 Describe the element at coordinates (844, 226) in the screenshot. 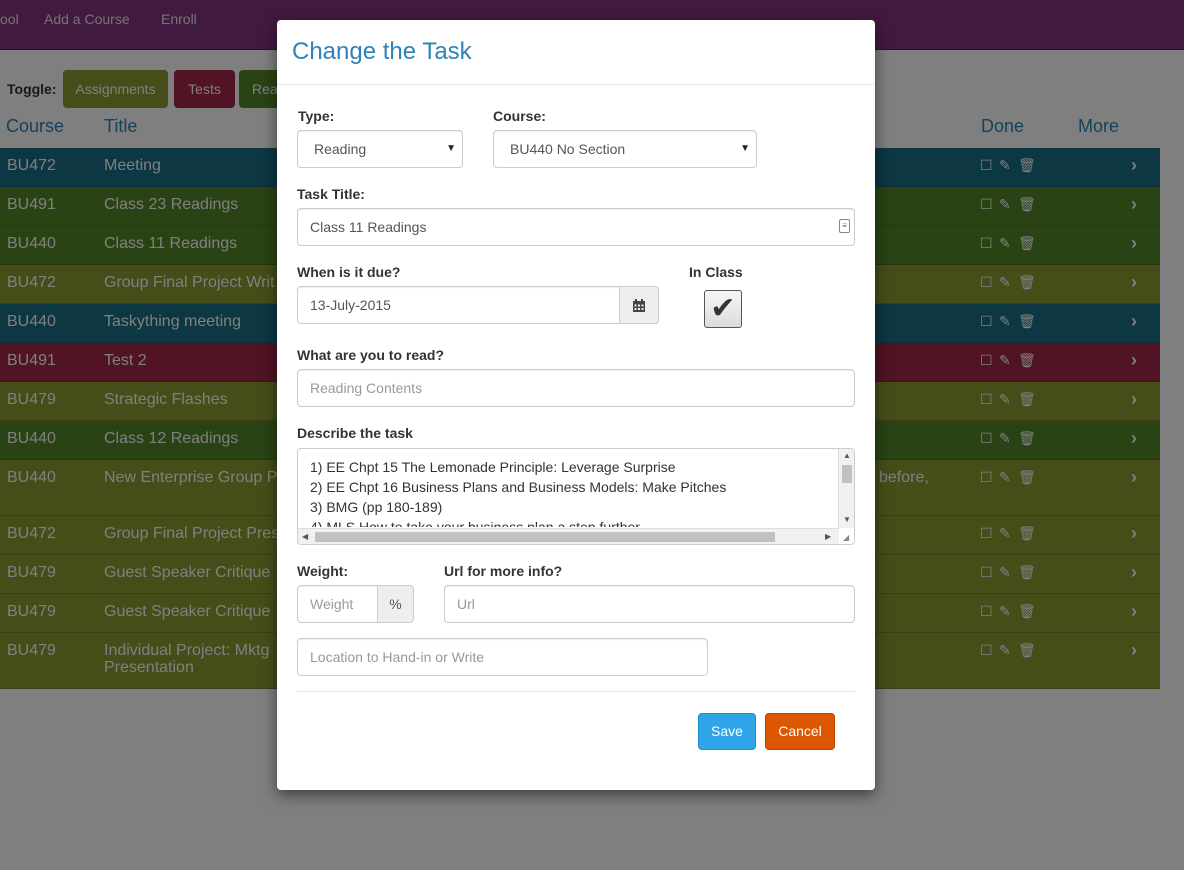

I see `contact-card-icon: ≡` at that location.